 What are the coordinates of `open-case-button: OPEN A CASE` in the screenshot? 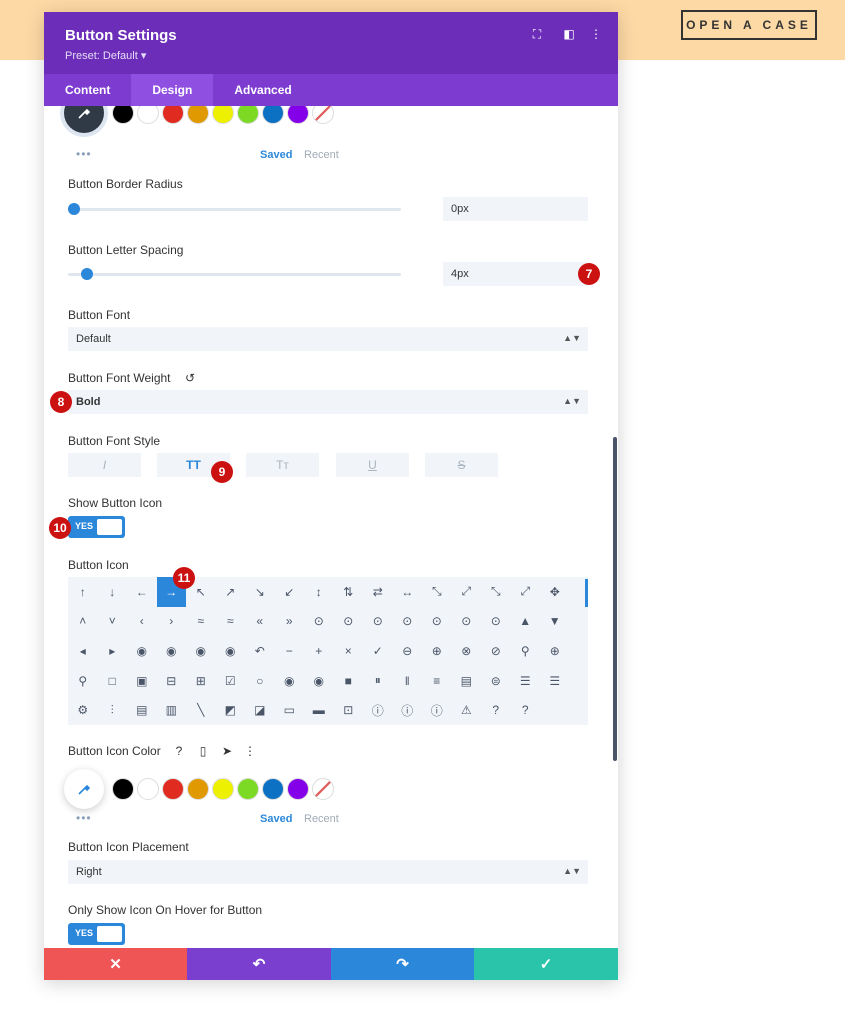 It's located at (749, 25).